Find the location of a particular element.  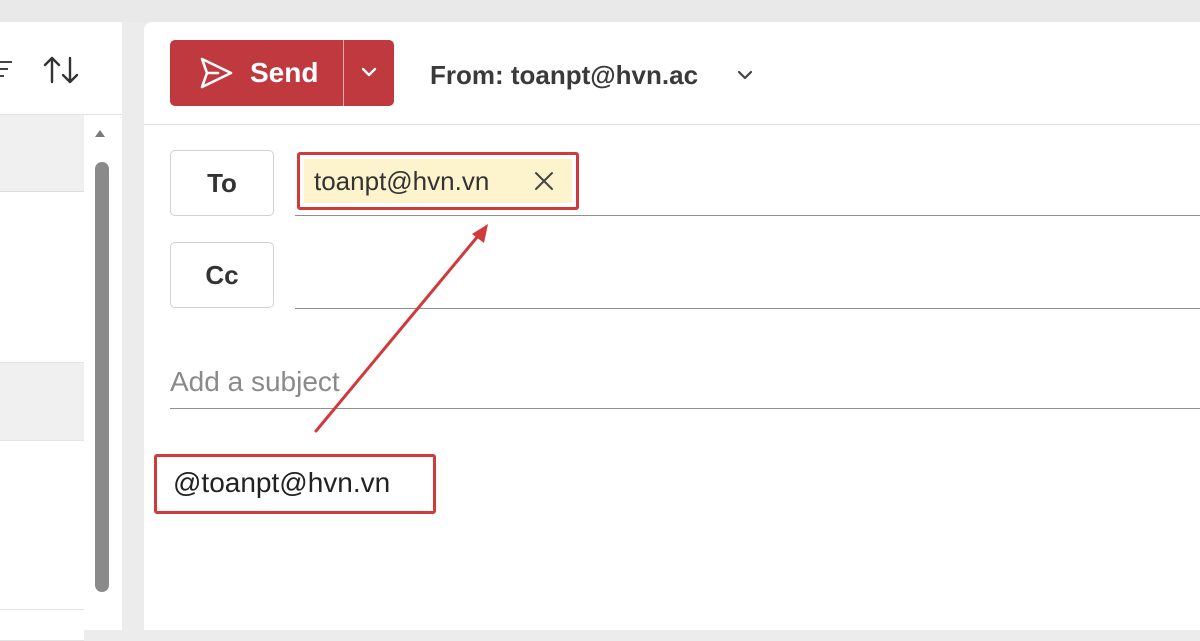

header-divider is located at coordinates (672, 124).